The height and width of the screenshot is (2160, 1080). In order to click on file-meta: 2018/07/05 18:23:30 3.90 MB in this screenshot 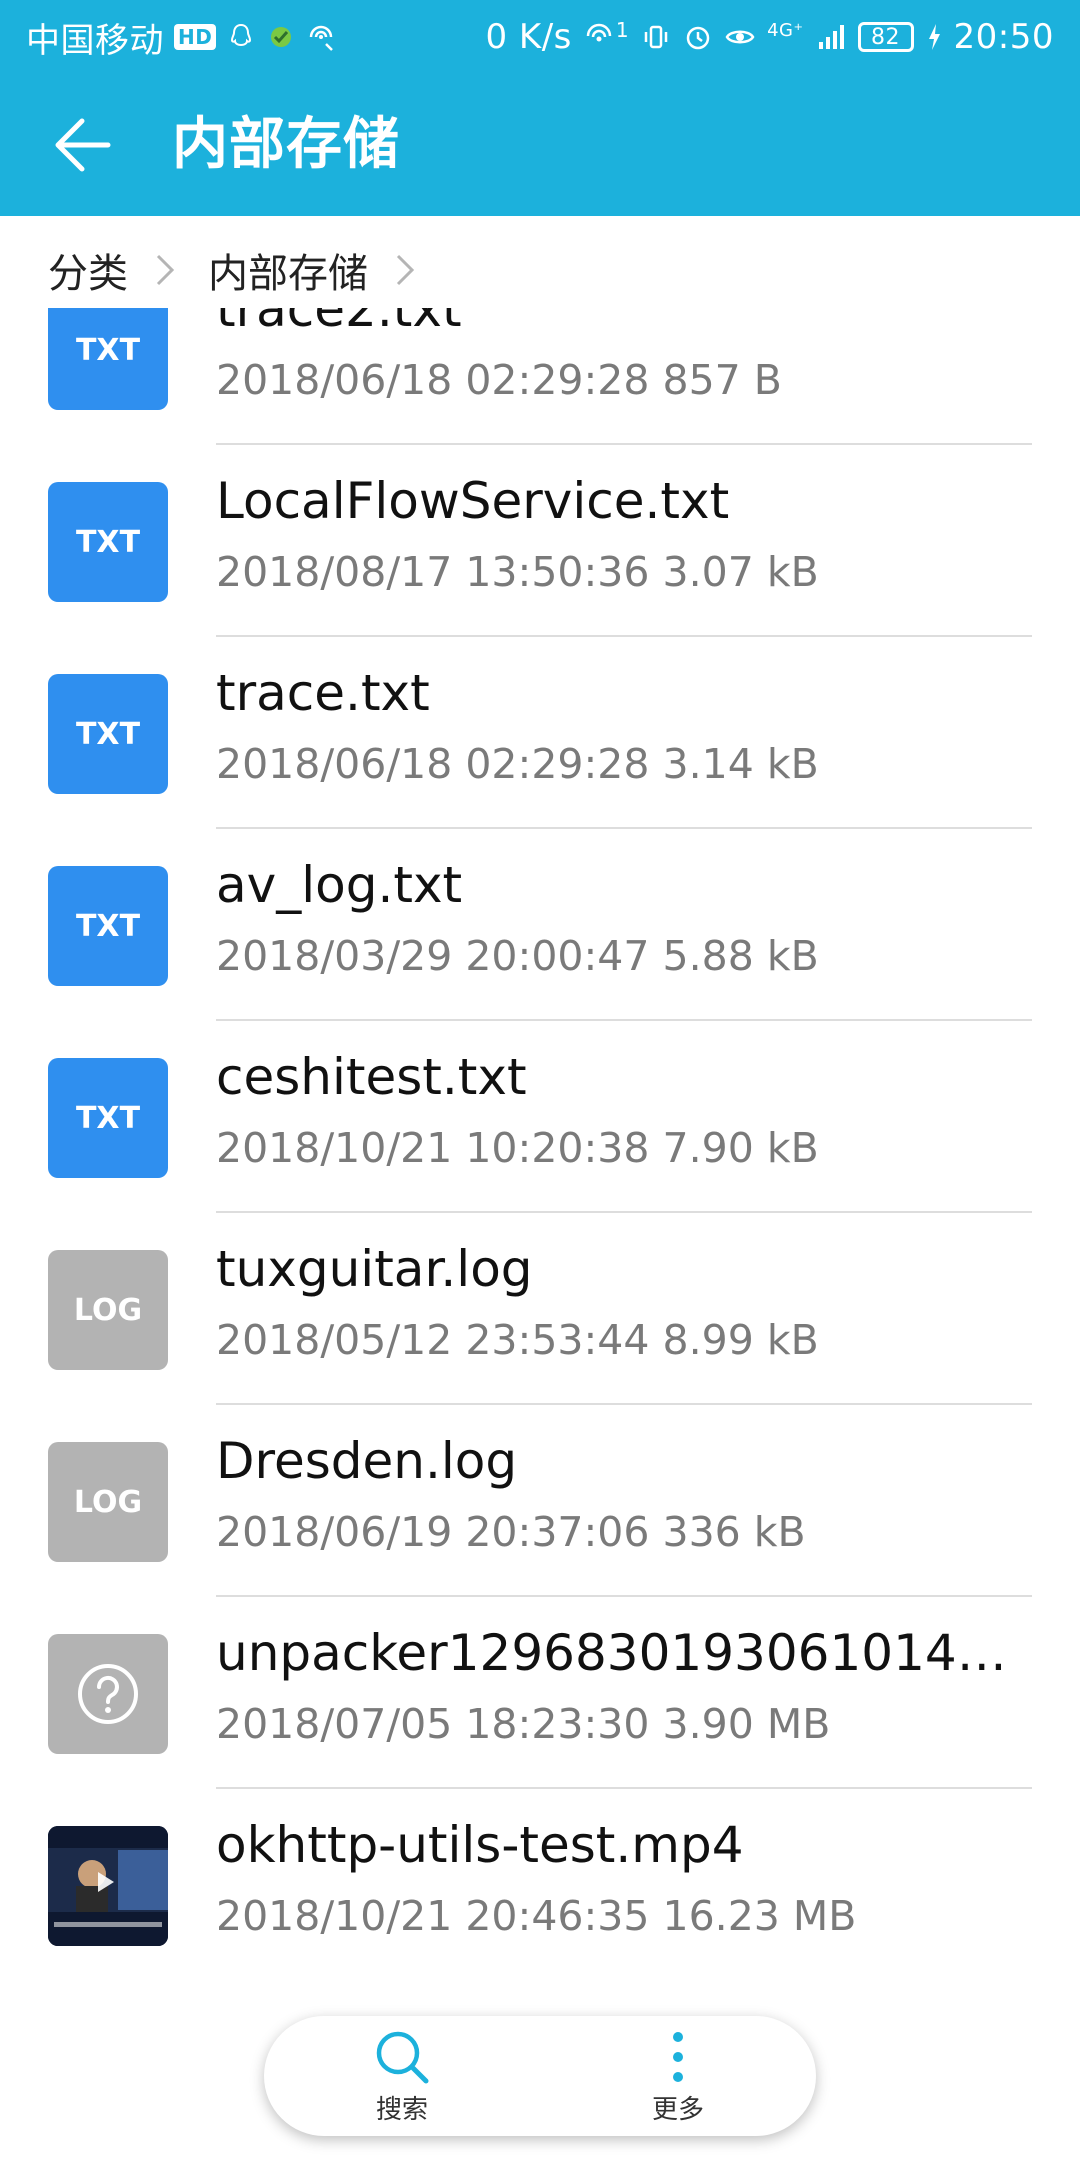, I will do `click(523, 1724)`.